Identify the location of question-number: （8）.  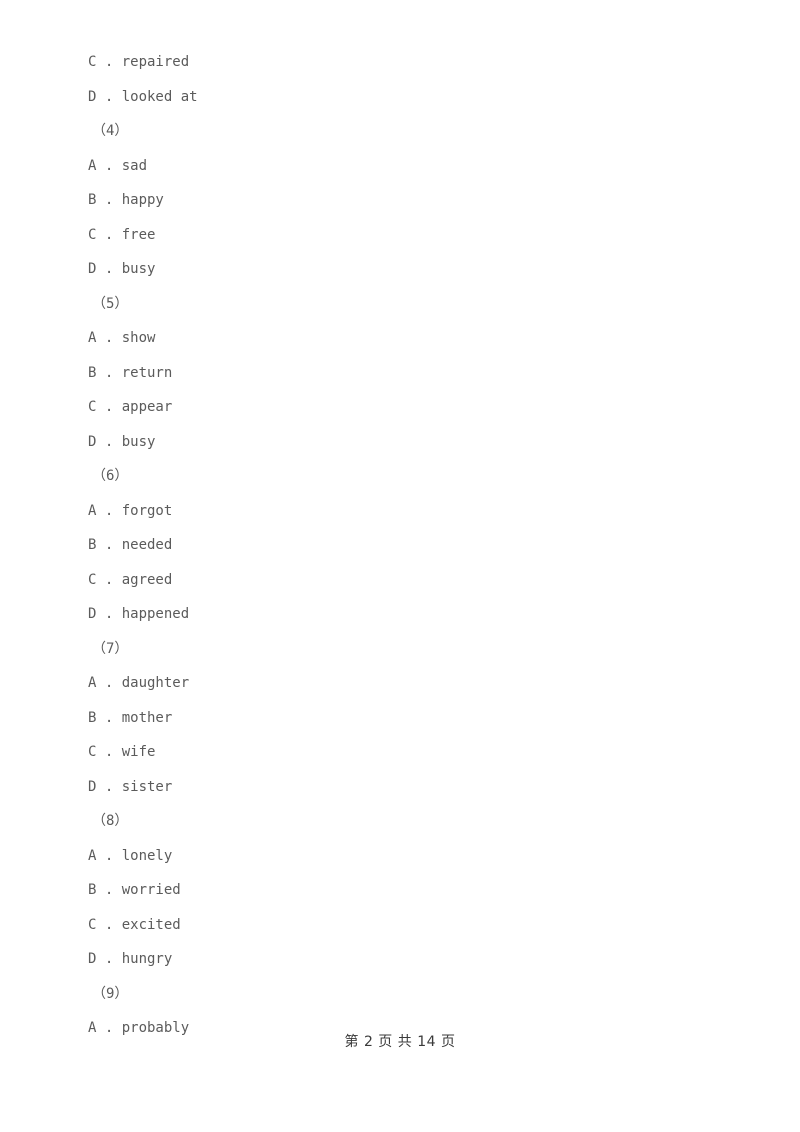
(110, 821).